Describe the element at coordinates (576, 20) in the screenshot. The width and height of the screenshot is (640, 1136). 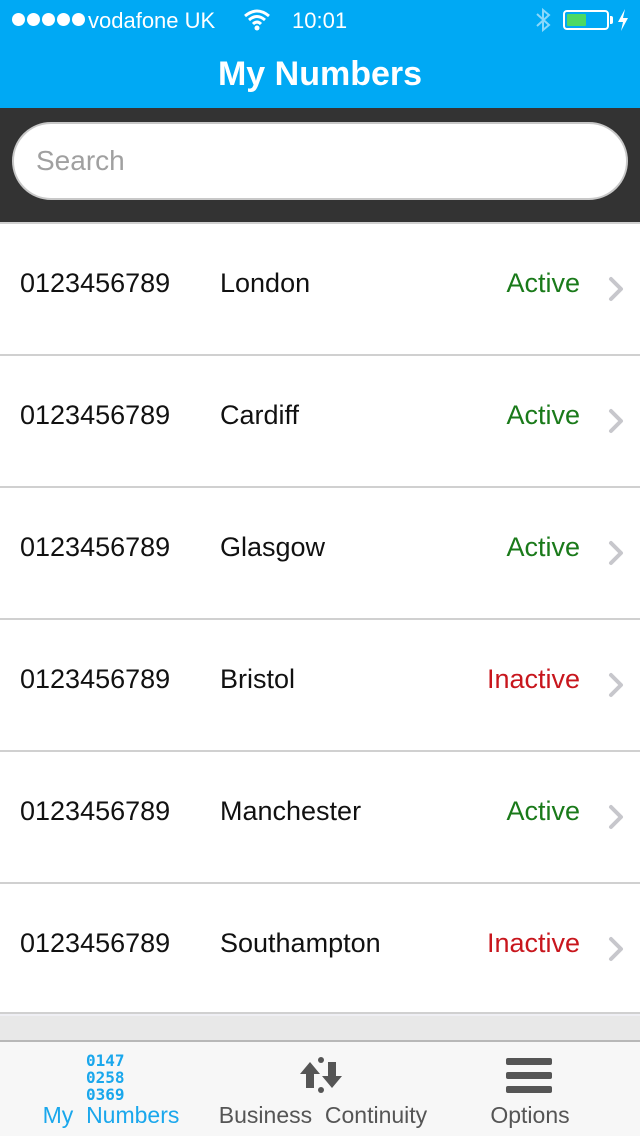
I see `battery-level-fill` at that location.